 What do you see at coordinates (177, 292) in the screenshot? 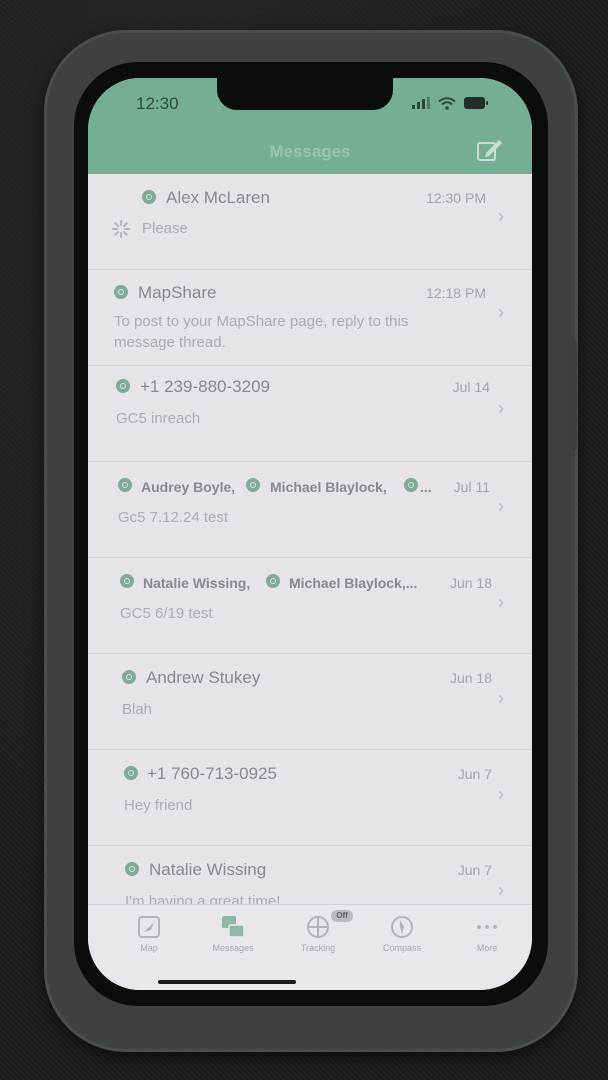
I see `conversation-name: MapShare` at bounding box center [177, 292].